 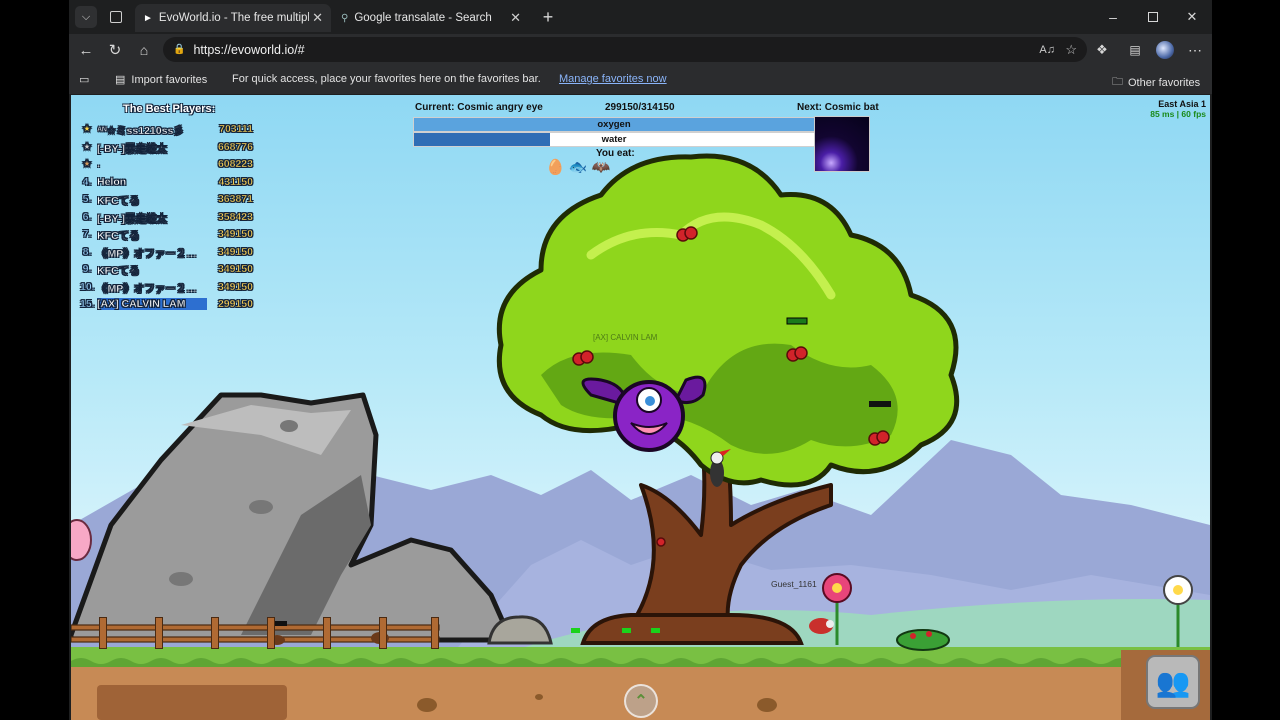 What do you see at coordinates (625, 337) in the screenshot?
I see `player-name-tag: [AX] CALVIN LAM` at bounding box center [625, 337].